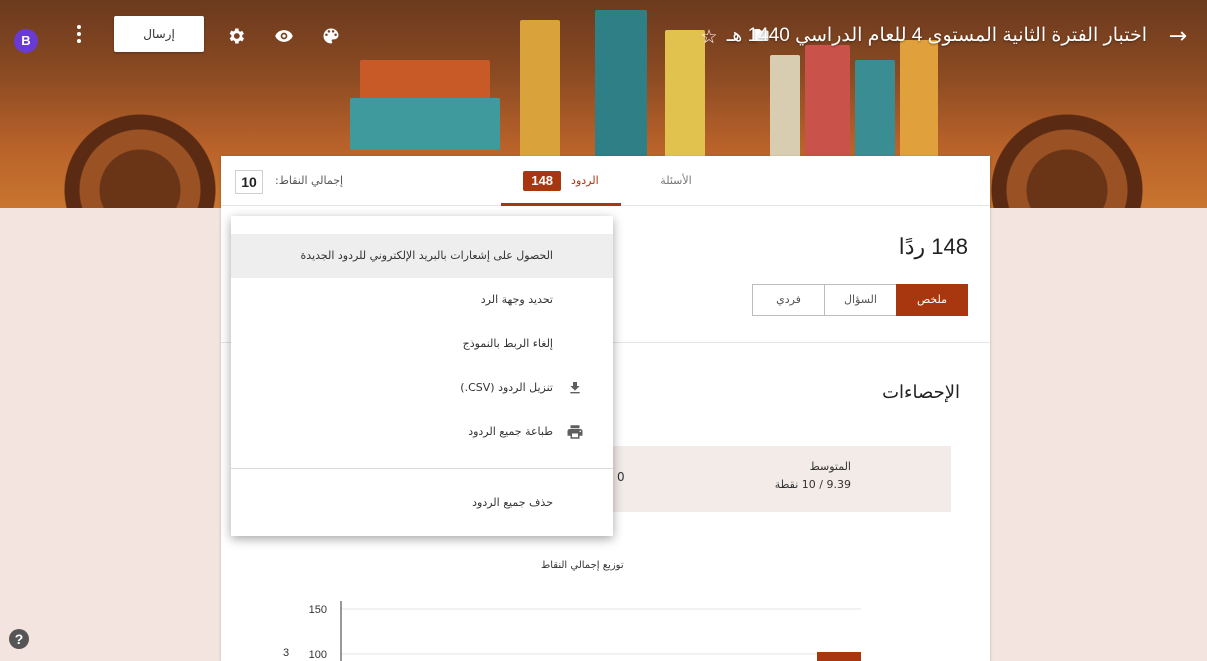 The height and width of the screenshot is (661, 1207). Describe the element at coordinates (812, 484) in the screenshot. I see `average-value: 9.39 / 10 نقطة` at that location.